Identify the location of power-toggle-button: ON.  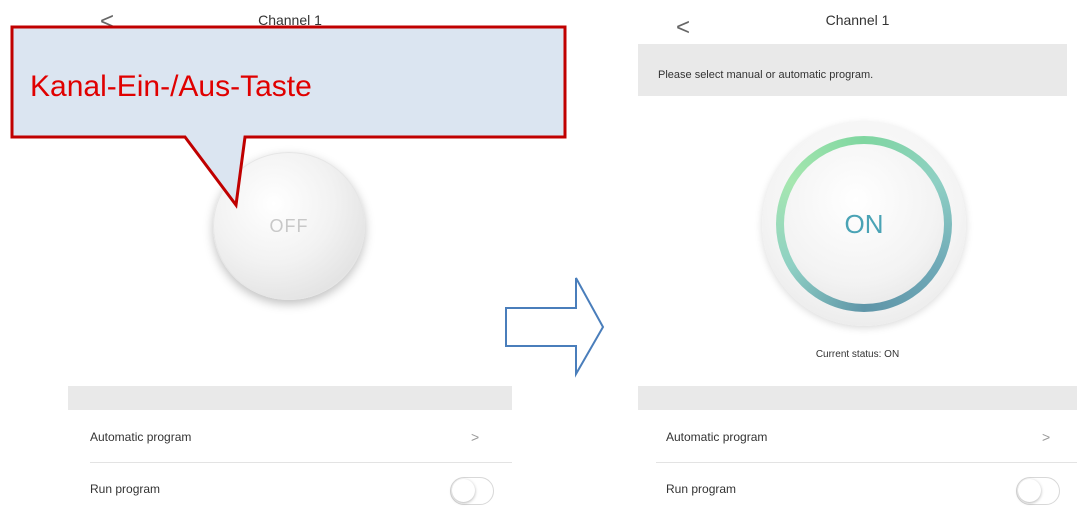
(864, 224).